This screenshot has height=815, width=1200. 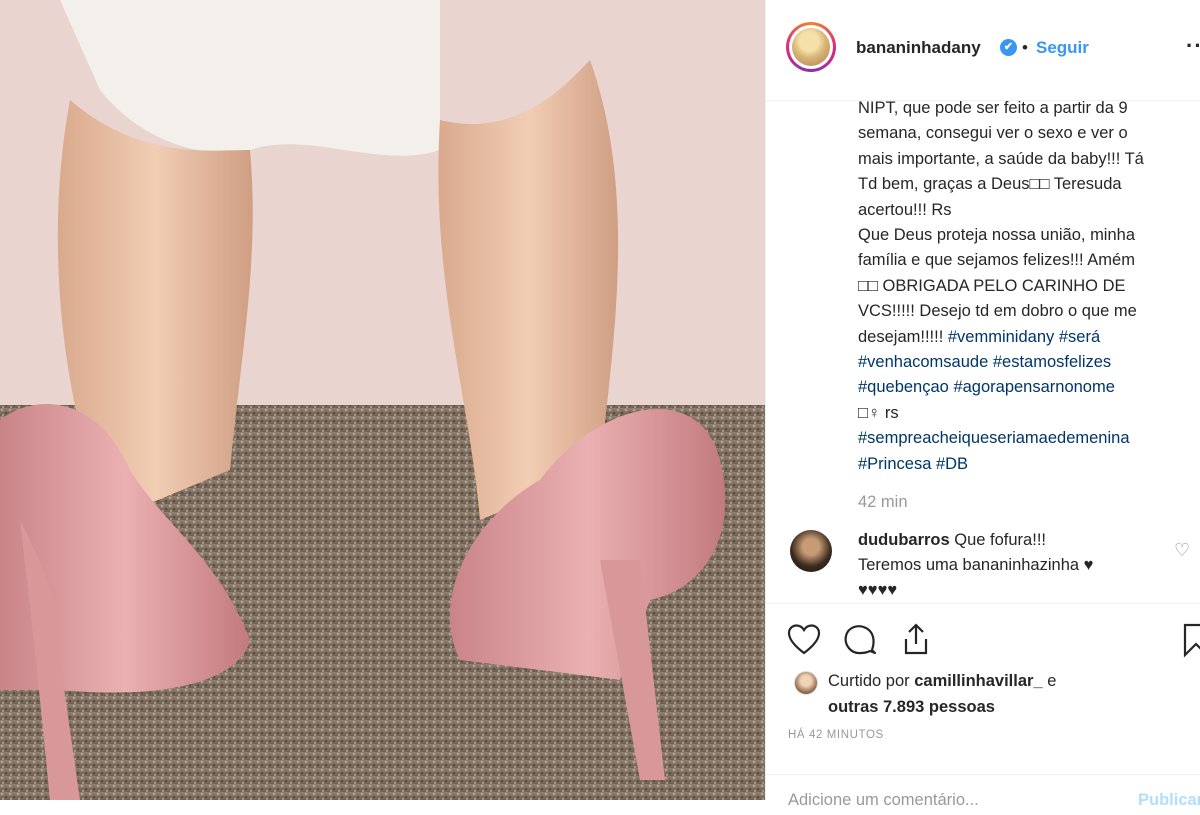 I want to click on share-icon, so click(x=916, y=640).